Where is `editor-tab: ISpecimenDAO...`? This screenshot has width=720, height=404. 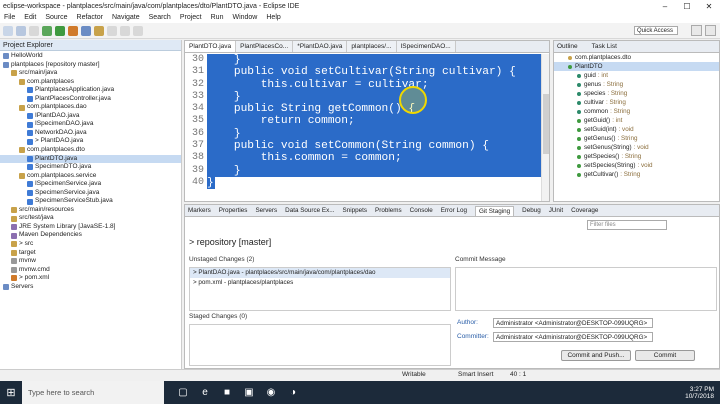 editor-tab: ISpecimenDAO... is located at coordinates (426, 46).